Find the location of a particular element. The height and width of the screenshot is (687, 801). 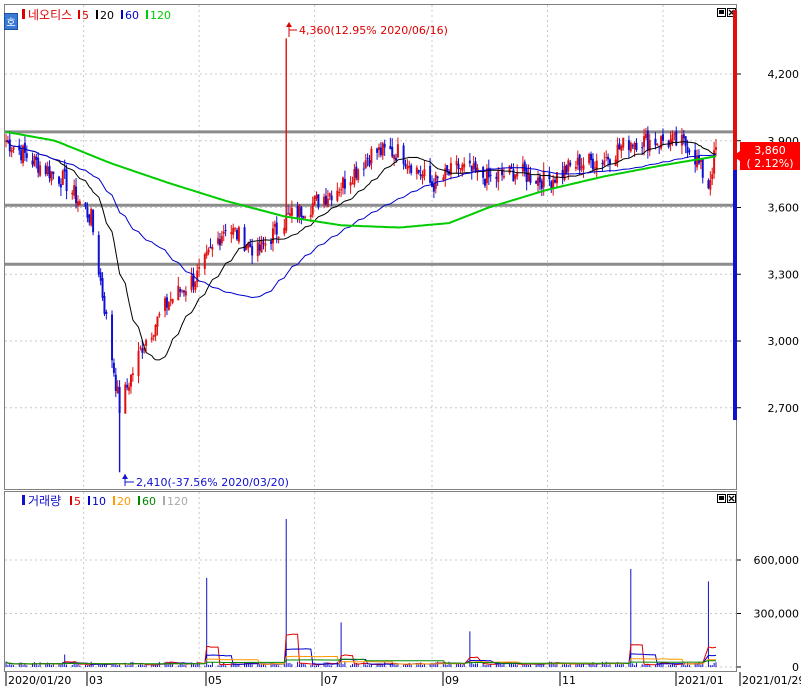

low-annotation: 2,410(-37.56% 2020/03/20) is located at coordinates (205, 481).